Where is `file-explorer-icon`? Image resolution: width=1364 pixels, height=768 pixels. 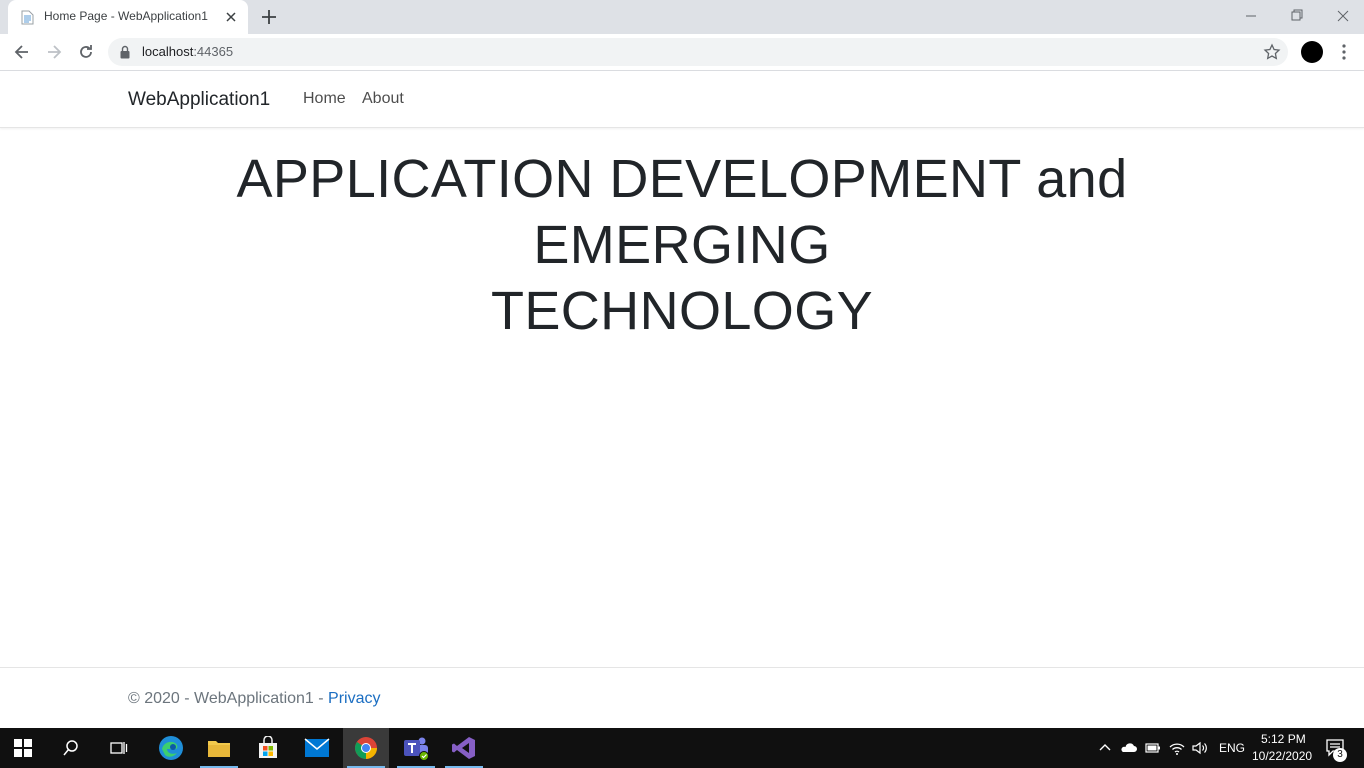 file-explorer-icon is located at coordinates (219, 749).